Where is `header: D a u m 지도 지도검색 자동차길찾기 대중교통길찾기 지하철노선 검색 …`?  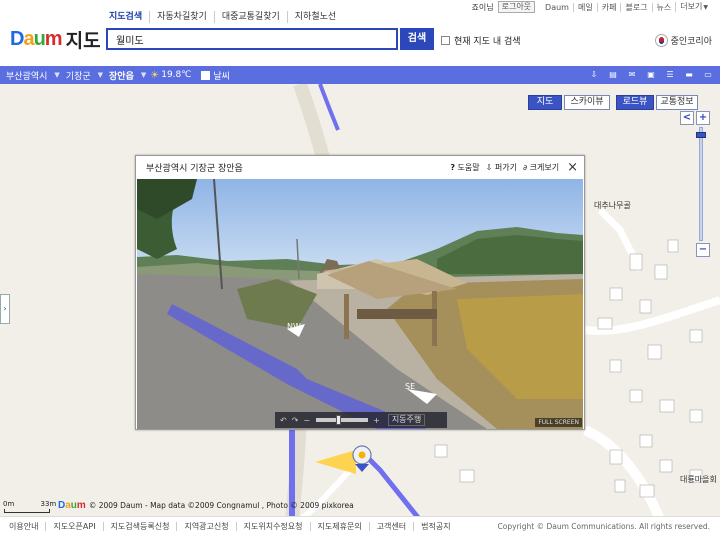
header: D a u m 지도 지도검색 자동차길찾기 대중교통길찾기 지하철노선 검색 … is located at coordinates (360, 33).